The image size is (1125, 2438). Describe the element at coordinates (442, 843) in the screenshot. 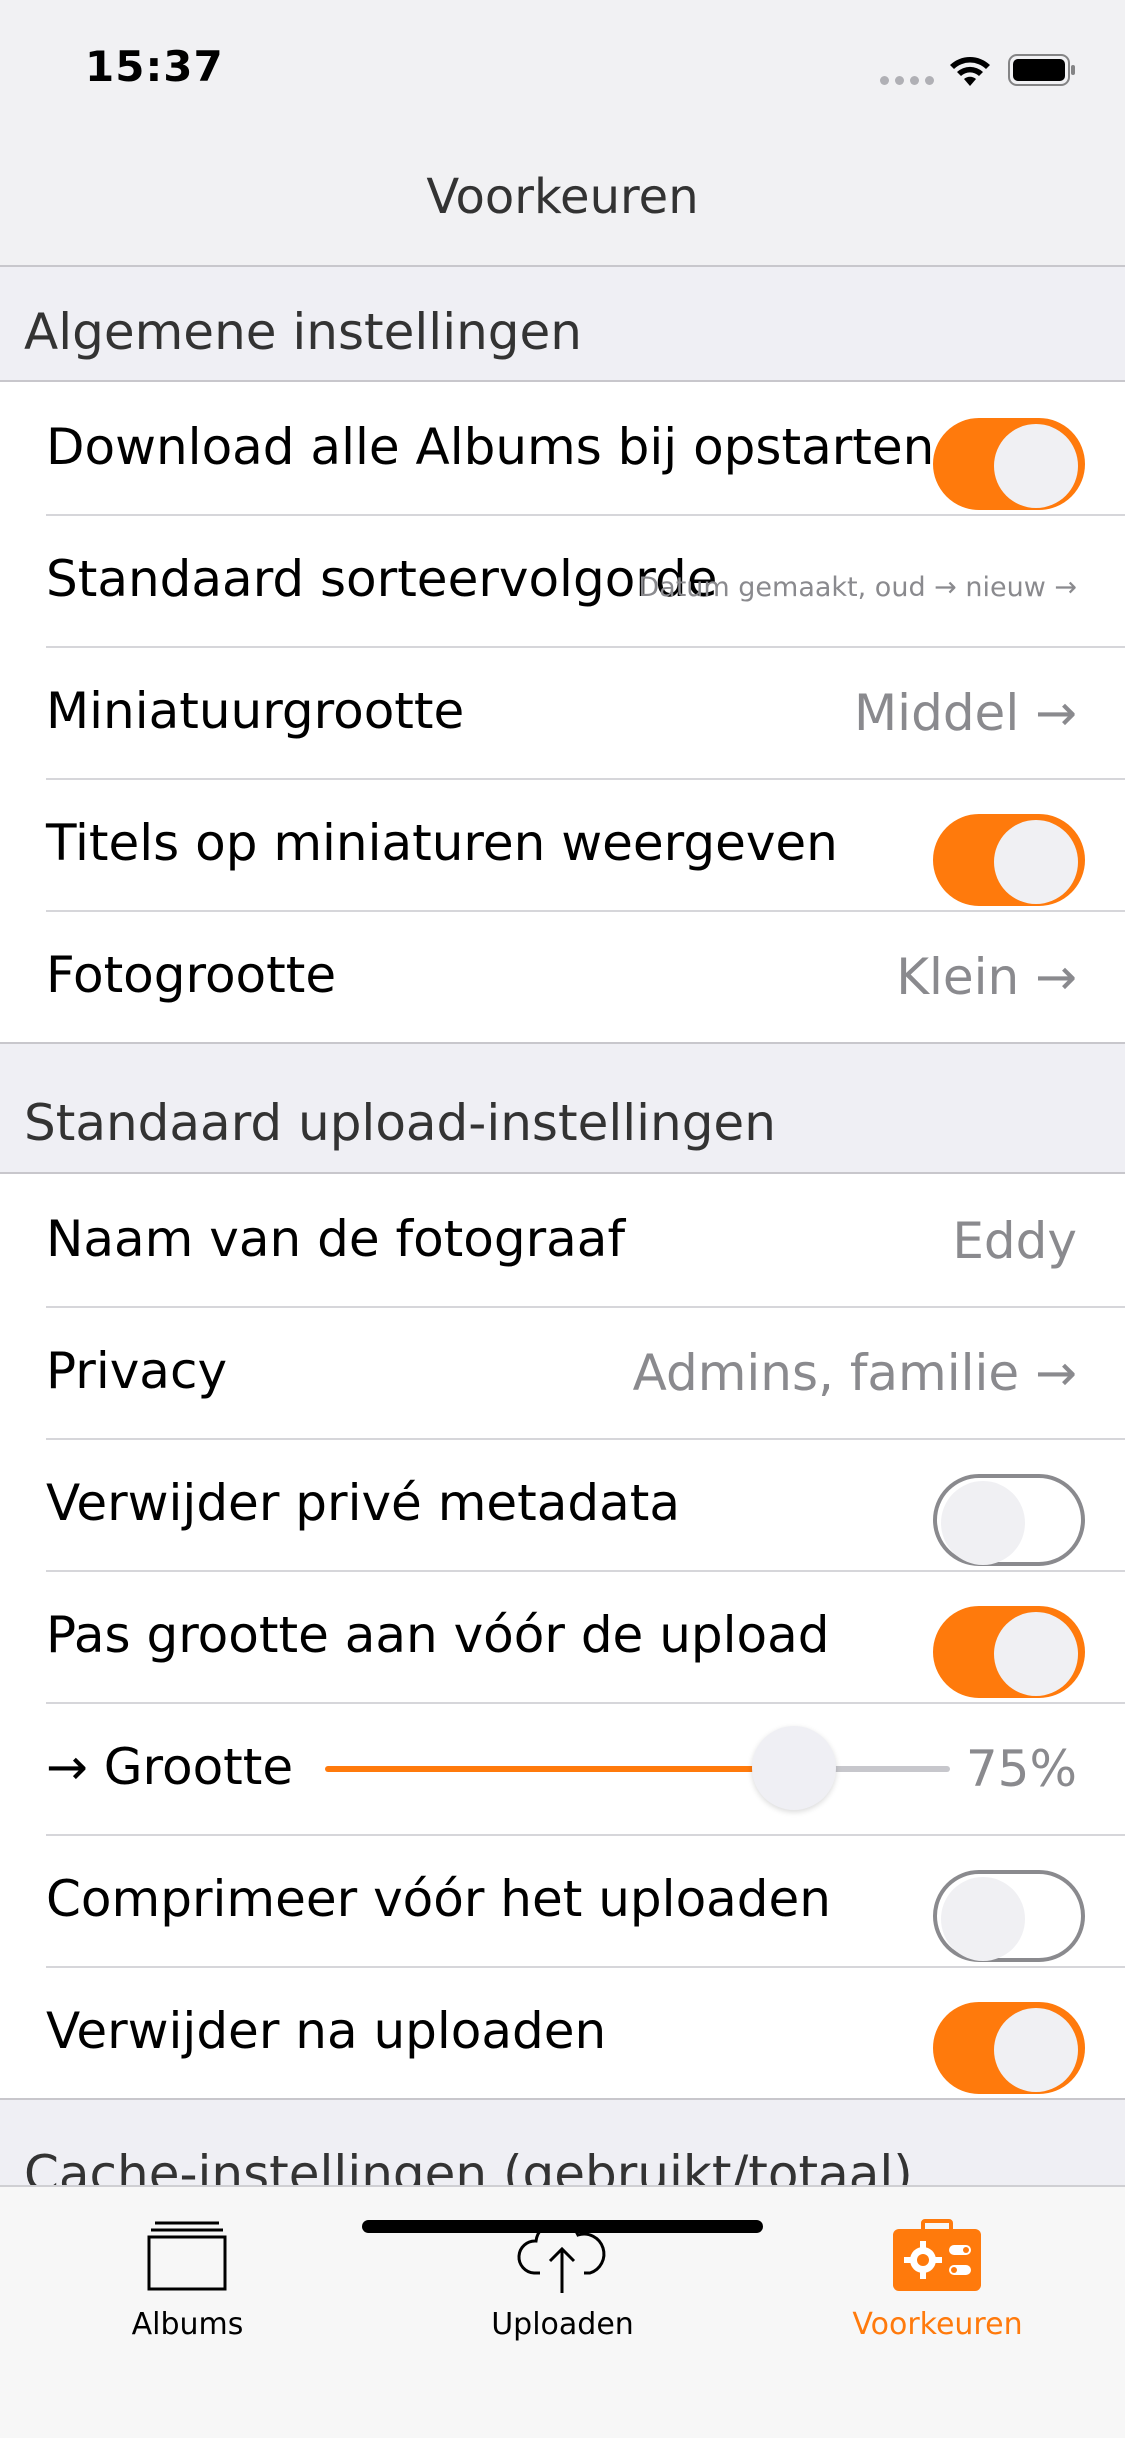

I see `setting-label: Titels op miniaturen weergeven` at that location.